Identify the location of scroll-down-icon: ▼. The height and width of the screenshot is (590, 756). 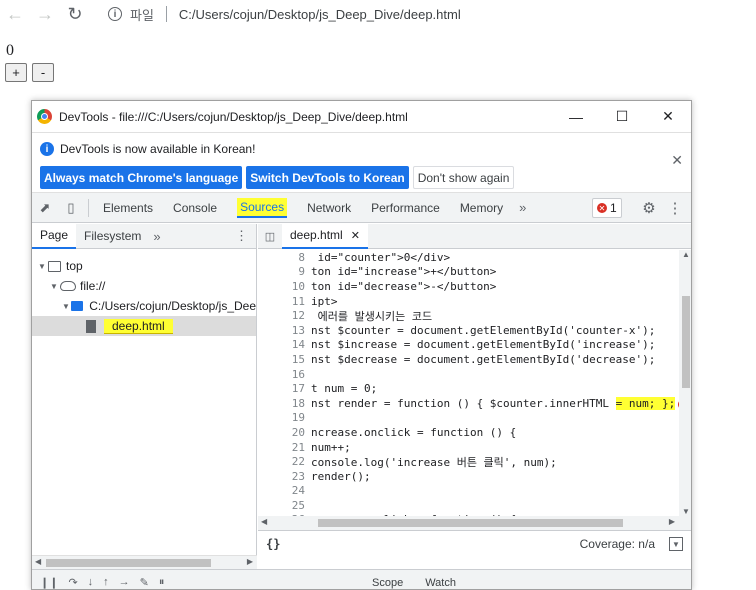
(686, 511).